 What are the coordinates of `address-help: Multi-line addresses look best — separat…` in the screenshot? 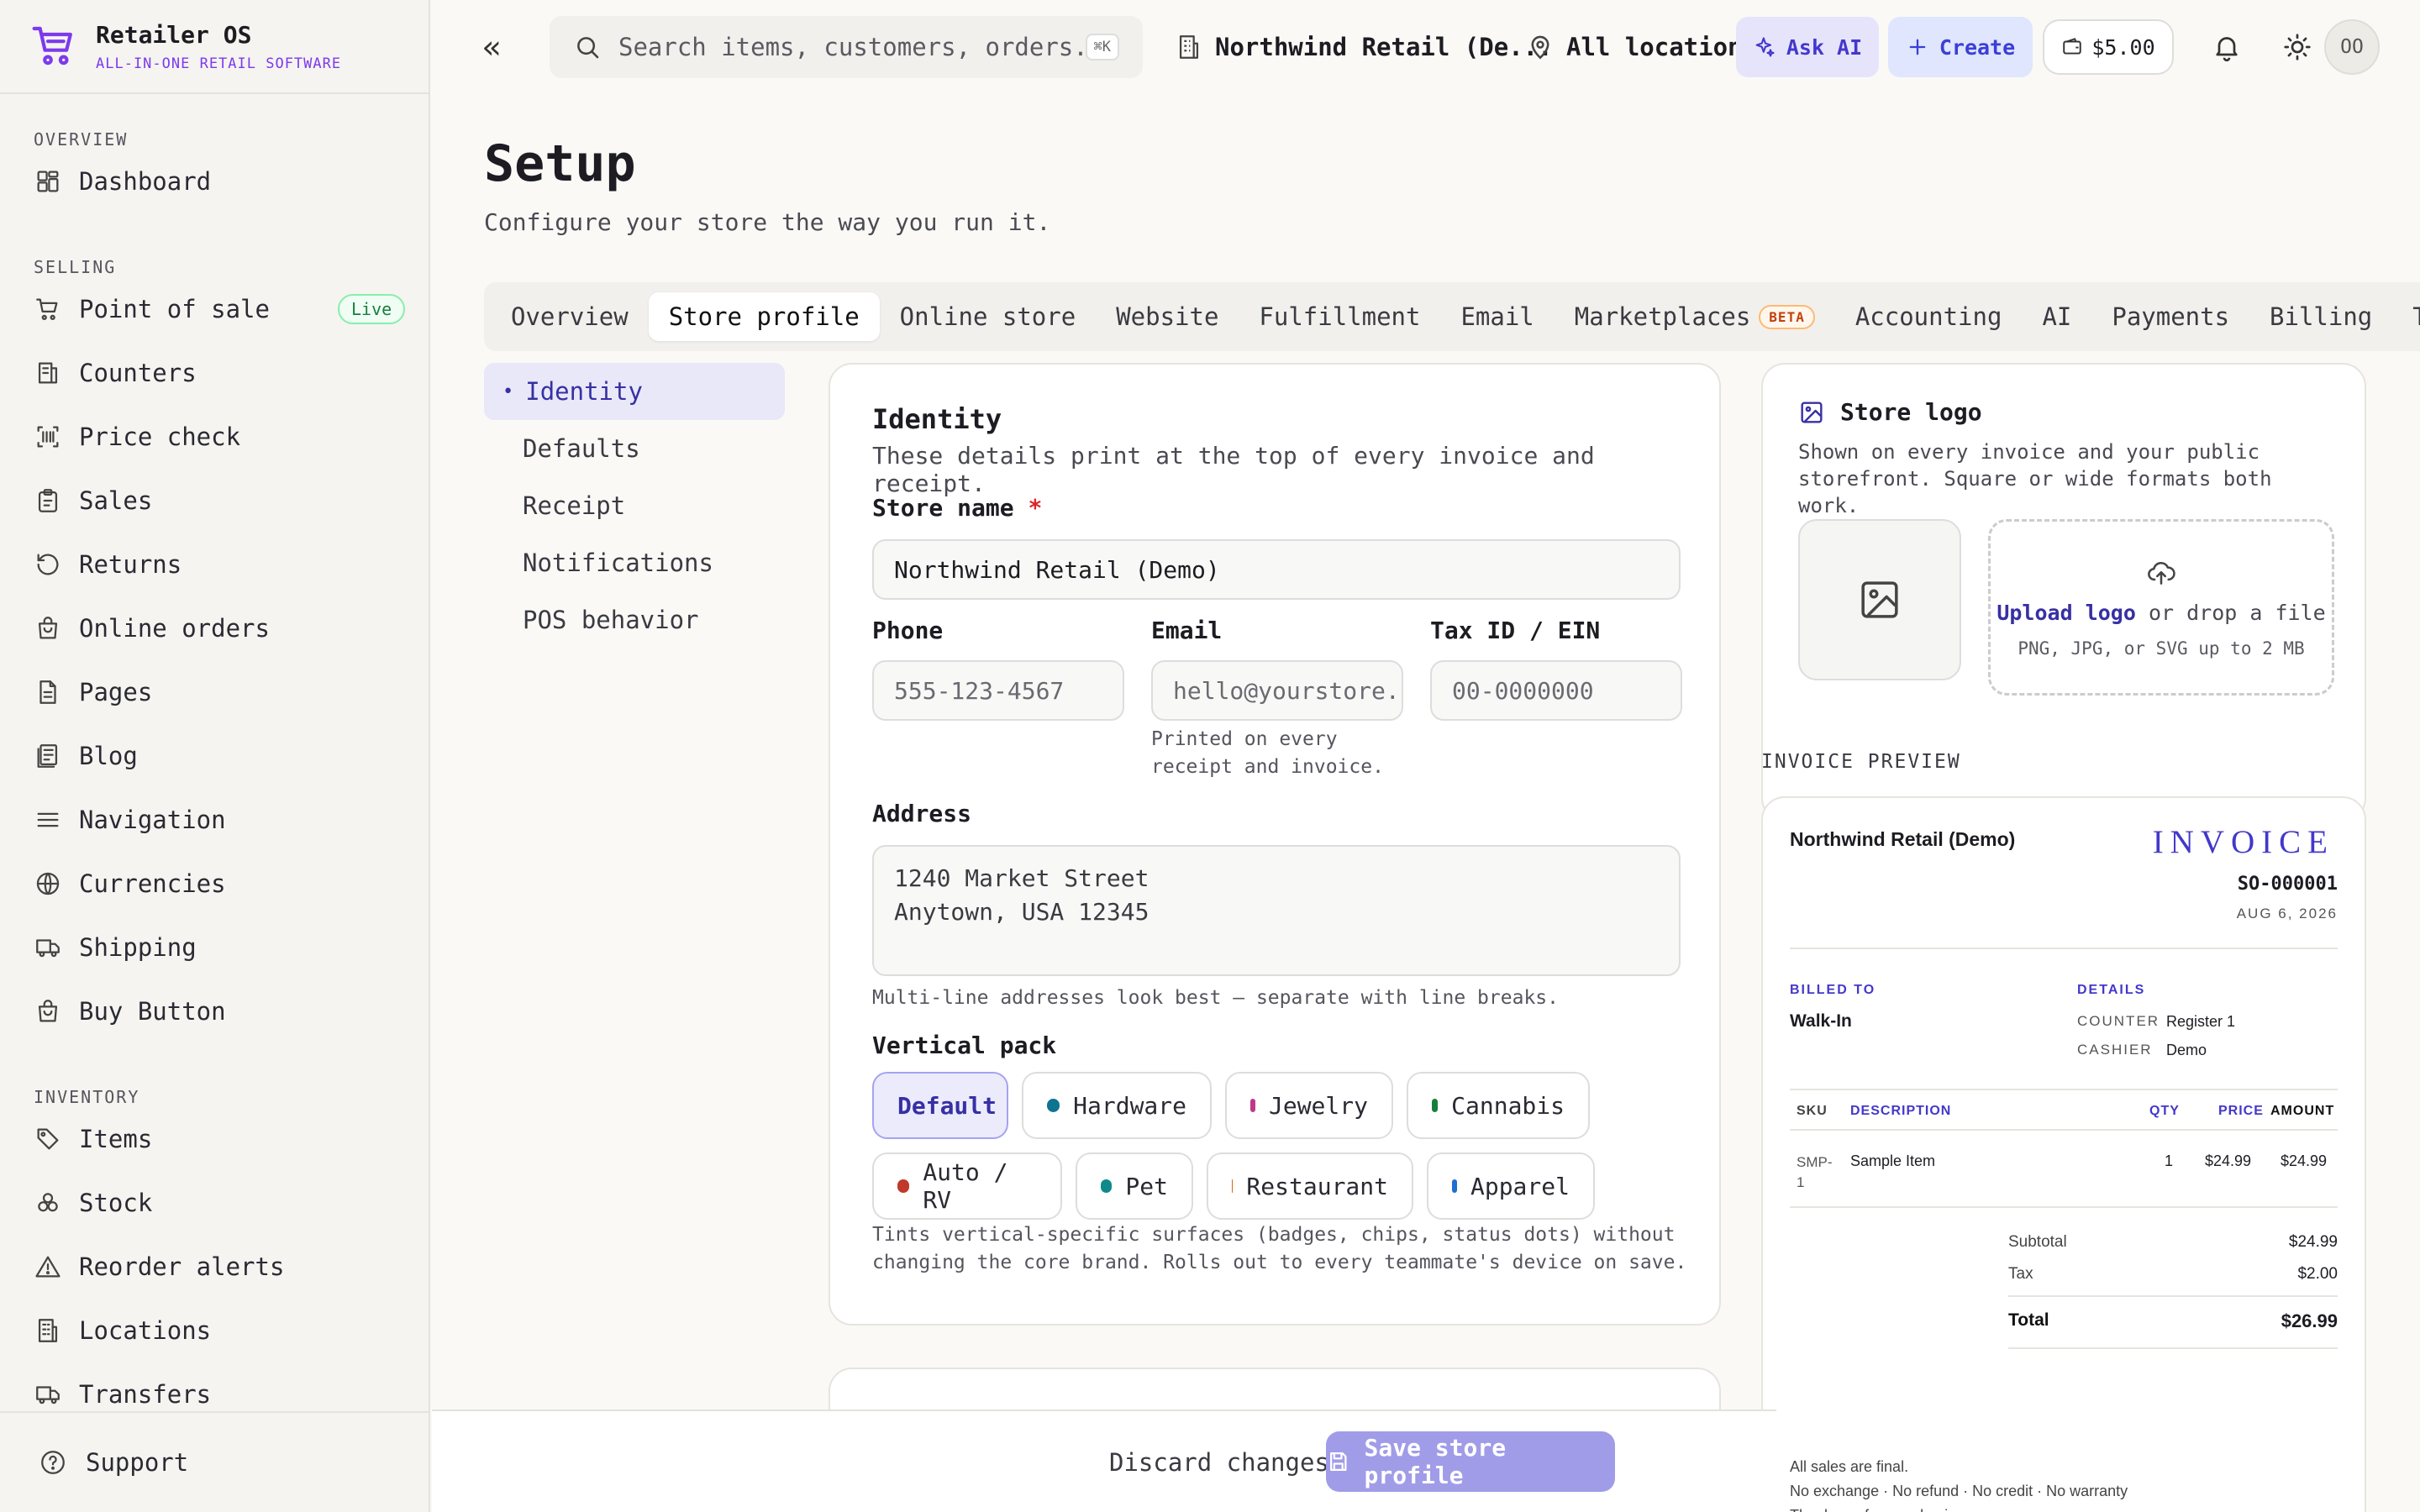 It's located at (1215, 998).